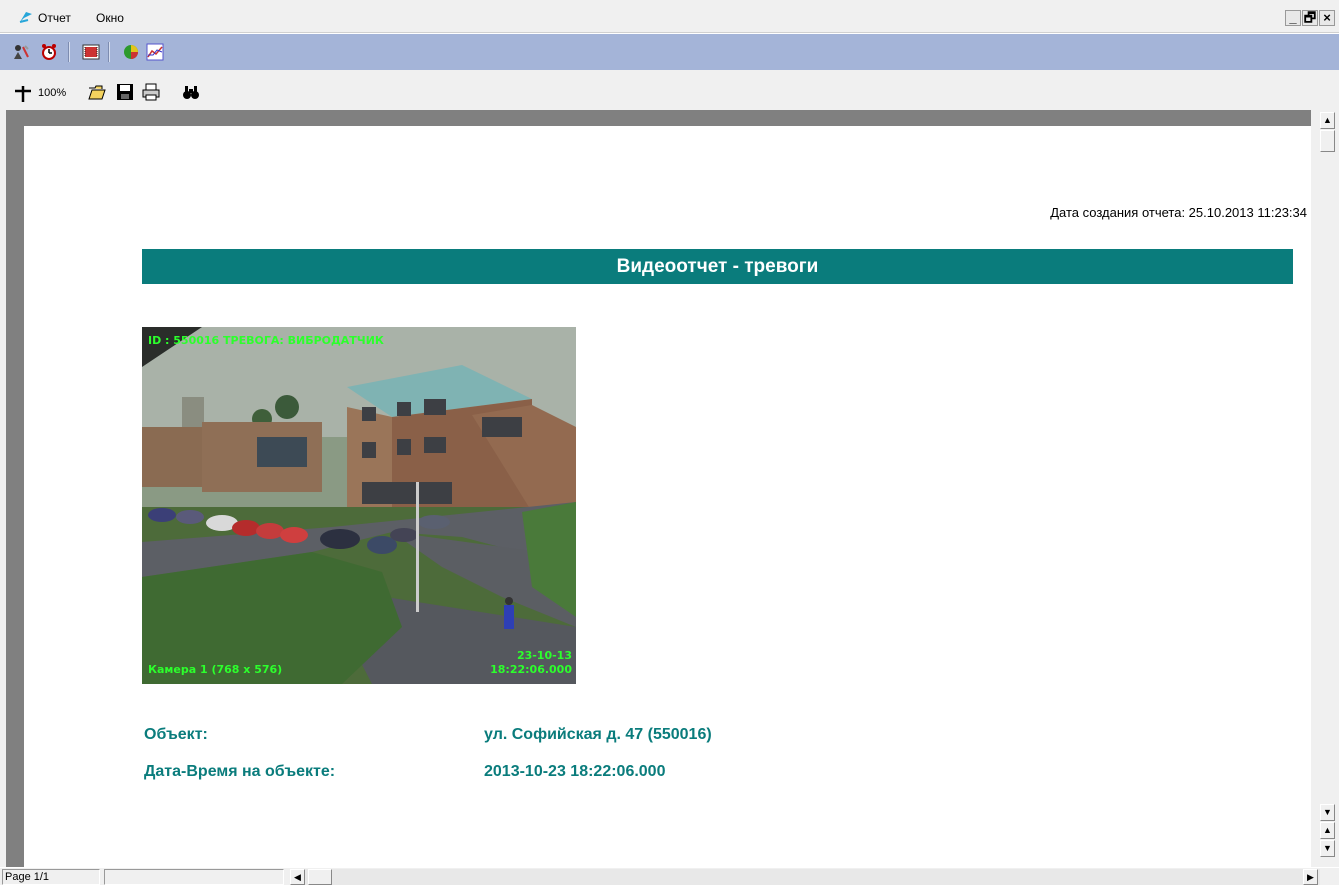  Describe the element at coordinates (669, 16) in the screenshot. I see `menubar: Отчет Окно _ 🗗 ×` at that location.